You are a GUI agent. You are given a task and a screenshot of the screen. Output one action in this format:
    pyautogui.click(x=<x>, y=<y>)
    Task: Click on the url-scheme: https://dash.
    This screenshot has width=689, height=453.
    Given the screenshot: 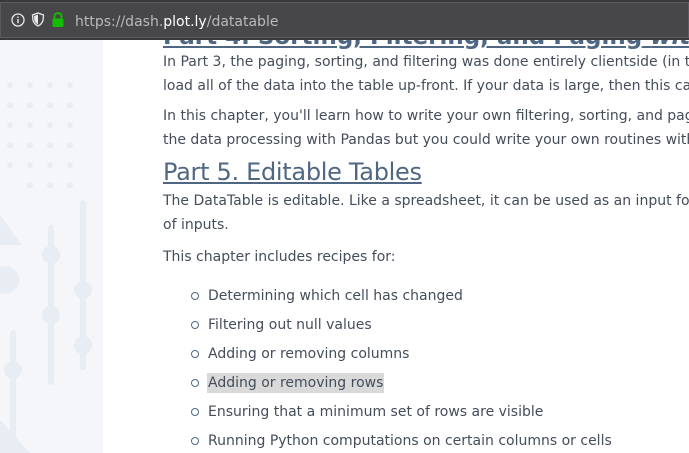 What is the action you would take?
    pyautogui.click(x=119, y=22)
    